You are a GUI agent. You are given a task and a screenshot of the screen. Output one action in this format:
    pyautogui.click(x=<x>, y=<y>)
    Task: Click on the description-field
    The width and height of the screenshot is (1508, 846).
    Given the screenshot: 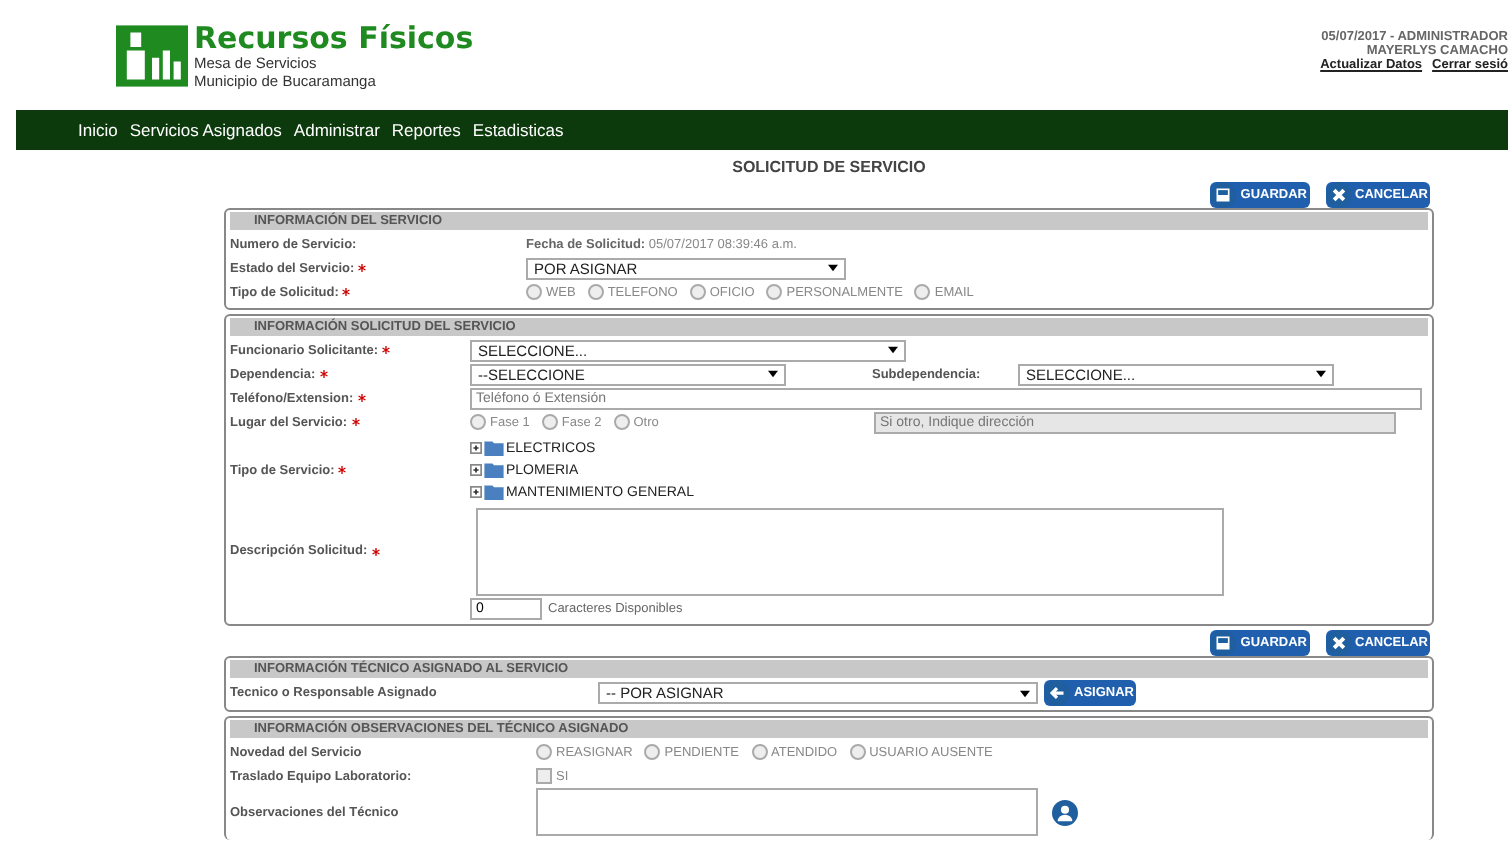 What is the action you would take?
    pyautogui.click(x=850, y=551)
    